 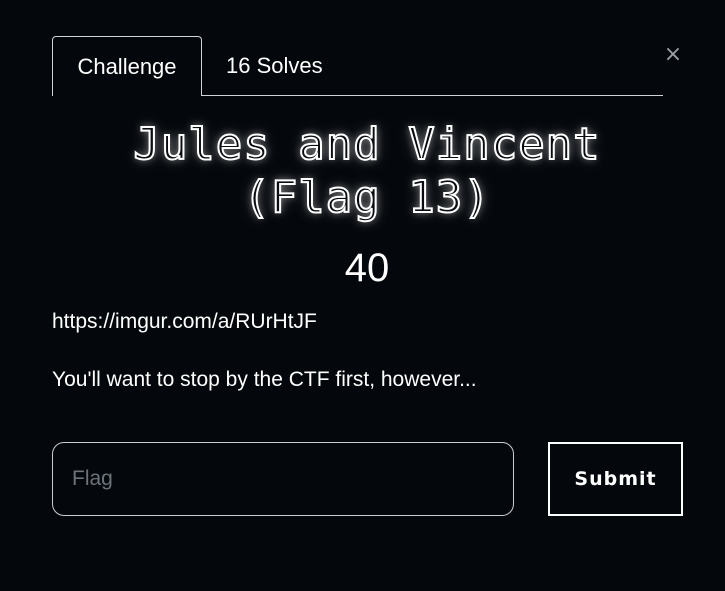 I want to click on tab-solves: 16 Solves, so click(x=274, y=66).